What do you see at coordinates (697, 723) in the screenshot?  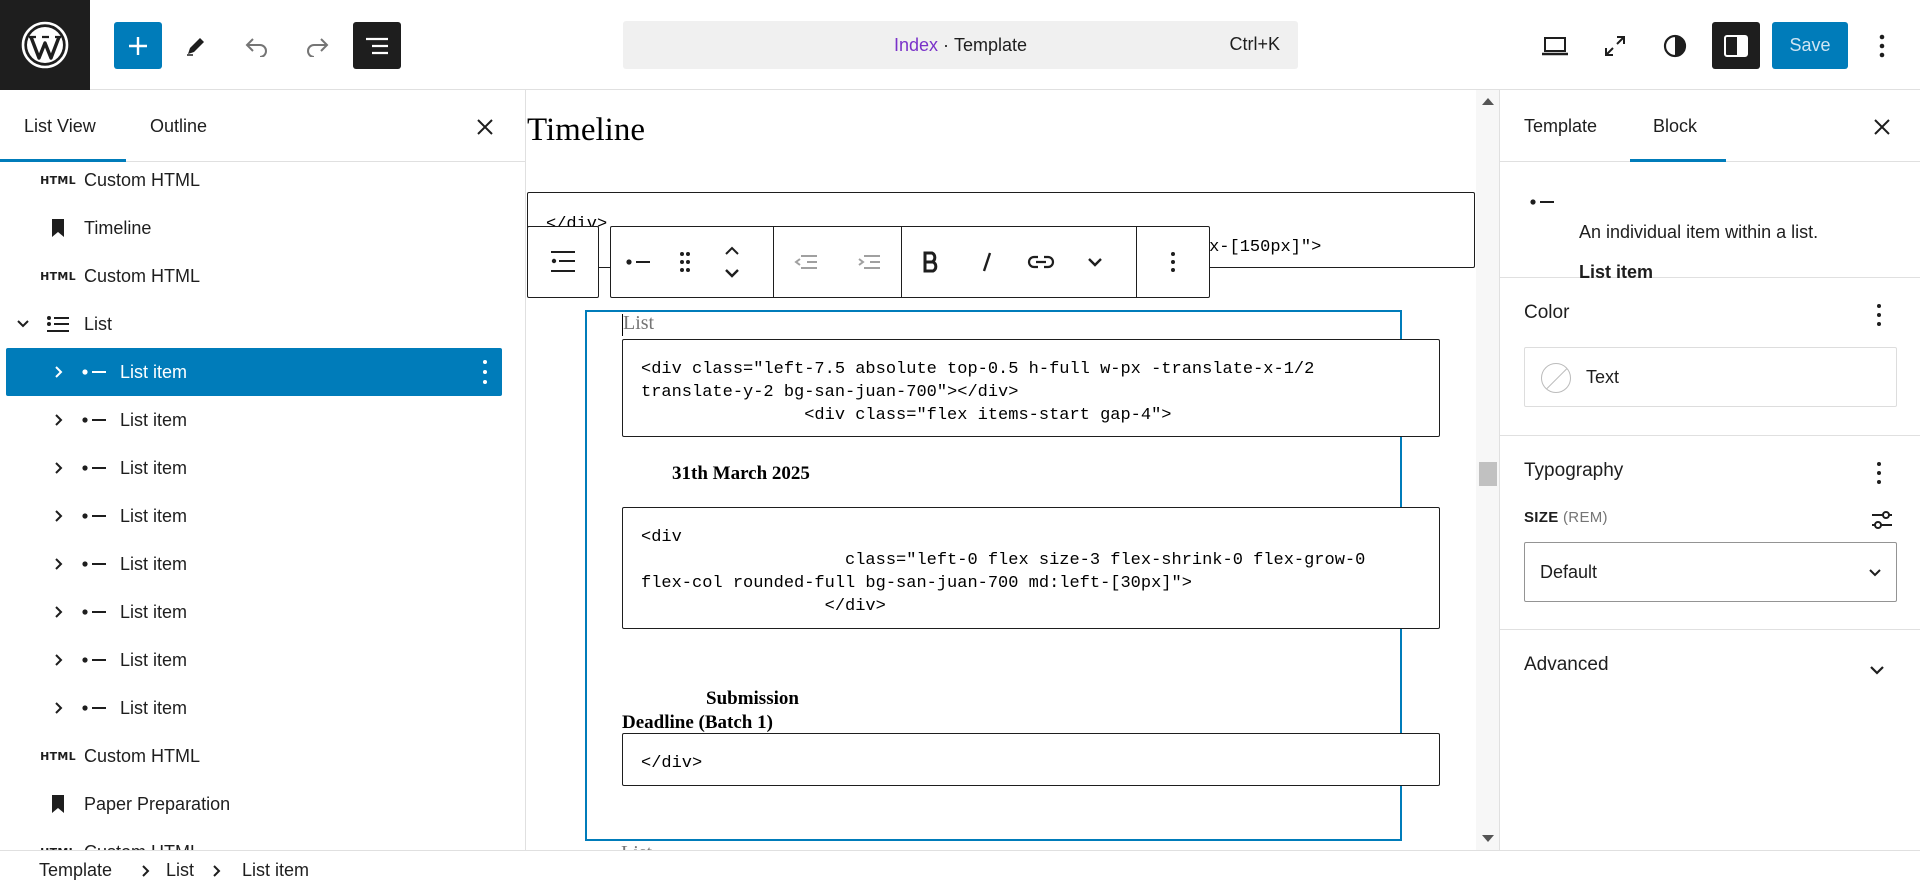 I see `submission-title-line2: Deadline (Batch 1)` at bounding box center [697, 723].